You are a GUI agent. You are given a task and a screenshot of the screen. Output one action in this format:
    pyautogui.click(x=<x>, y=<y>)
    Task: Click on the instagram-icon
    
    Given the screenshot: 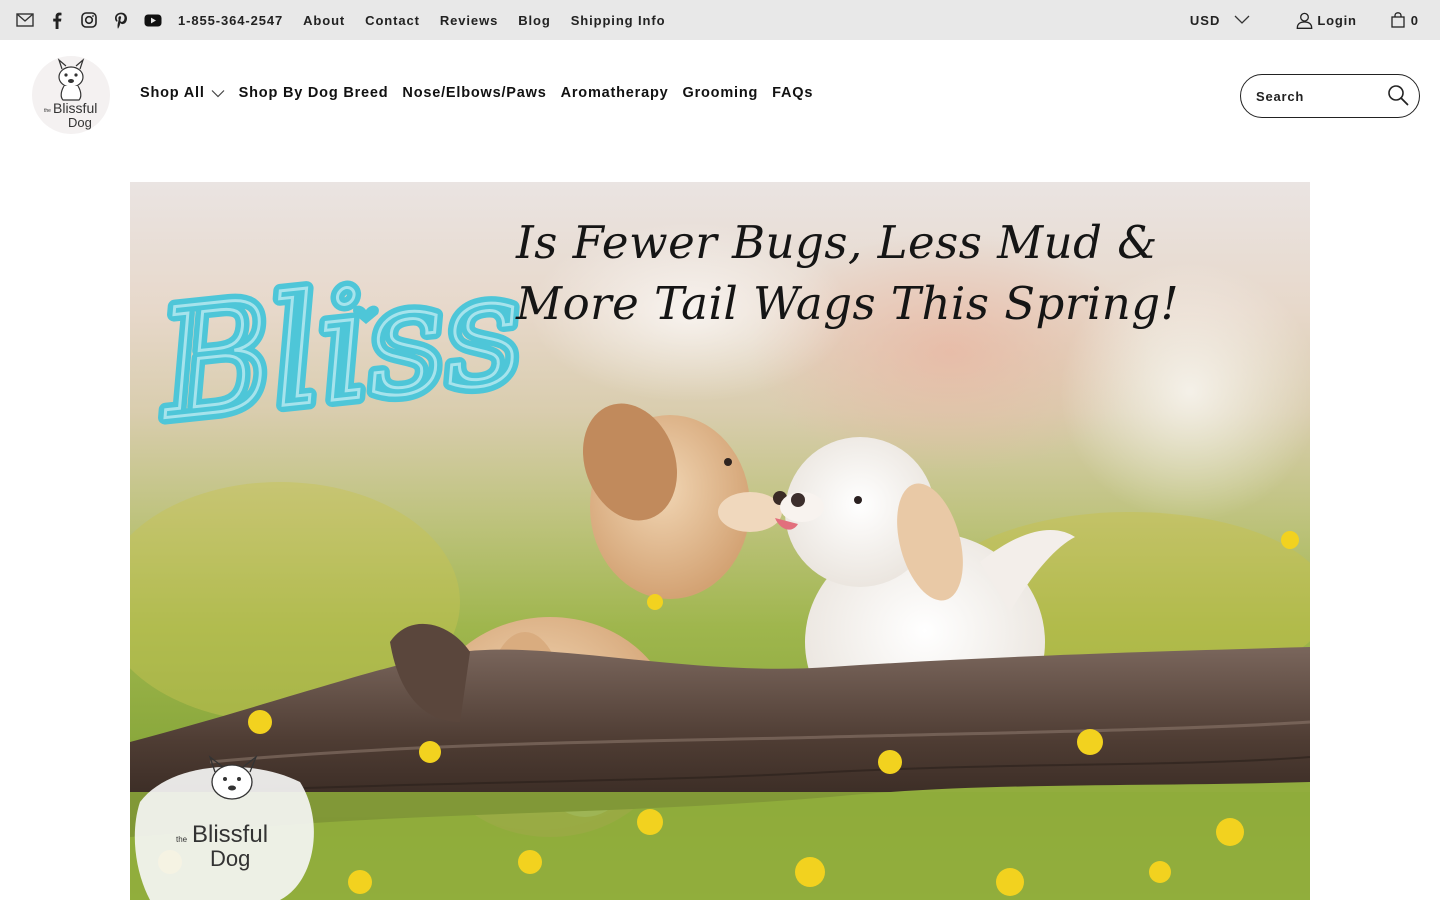 What is the action you would take?
    pyautogui.click(x=89, y=20)
    